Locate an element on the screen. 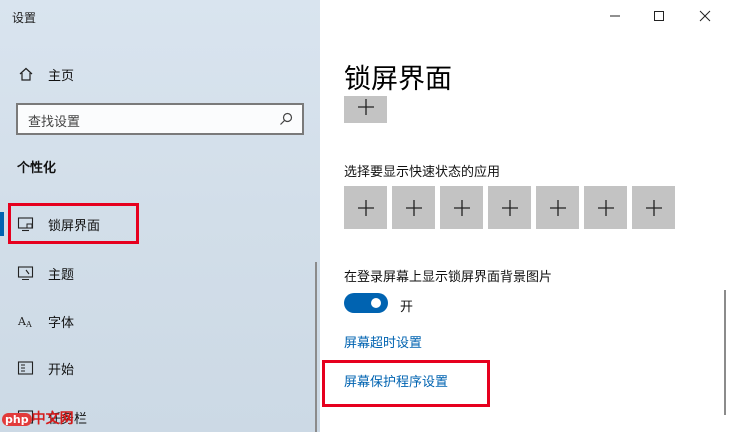 The height and width of the screenshot is (432, 729). close-button is located at coordinates (705, 16).